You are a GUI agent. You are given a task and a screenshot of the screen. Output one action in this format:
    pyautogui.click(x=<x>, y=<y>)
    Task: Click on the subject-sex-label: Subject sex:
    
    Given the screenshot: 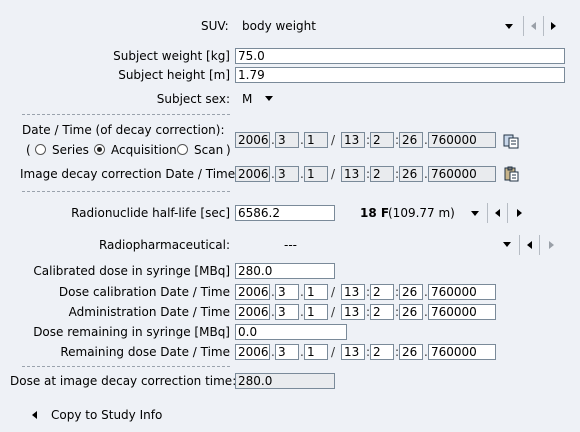 What is the action you would take?
    pyautogui.click(x=193, y=99)
    